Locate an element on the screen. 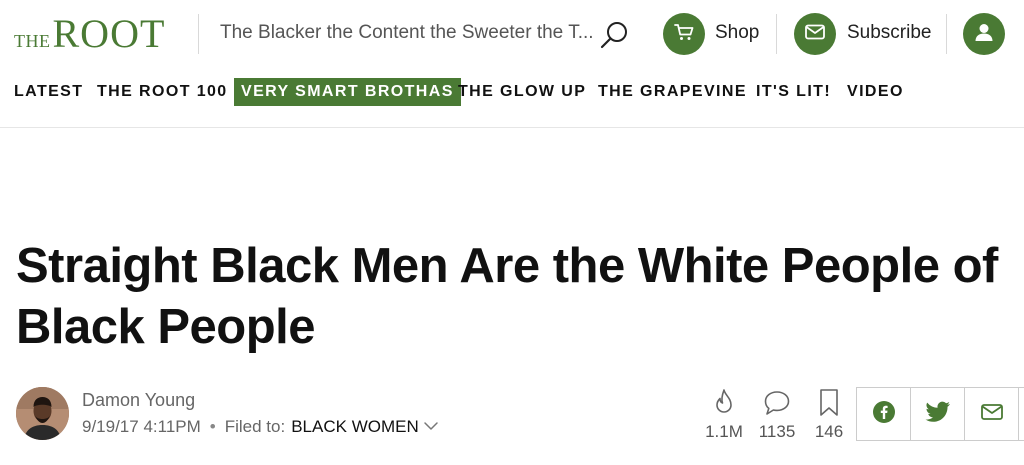  user-icon is located at coordinates (984, 34).